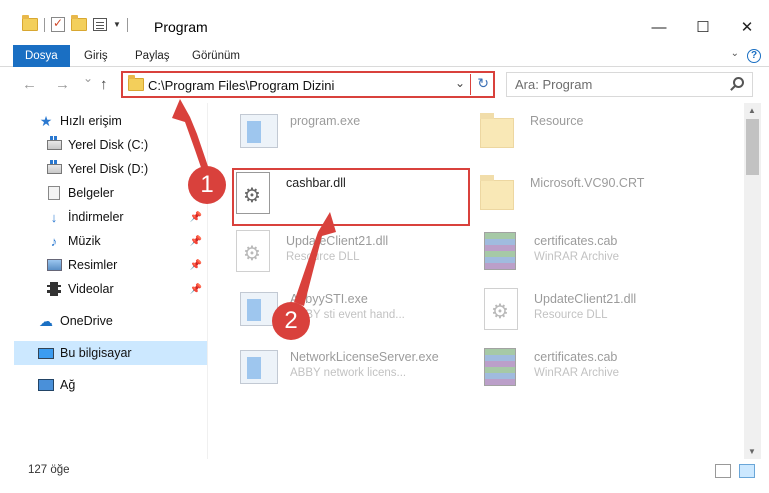  What do you see at coordinates (108, 145) in the screenshot?
I see `sidebar-item-label: Yerel Disk (C:)` at bounding box center [108, 145].